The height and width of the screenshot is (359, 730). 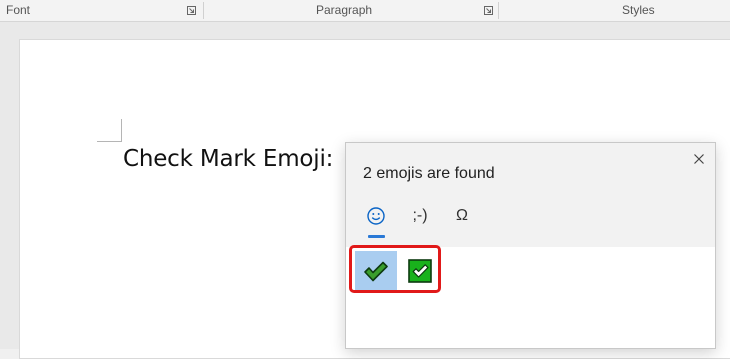 I want to click on tab-symbols: Ω, so click(x=462, y=218).